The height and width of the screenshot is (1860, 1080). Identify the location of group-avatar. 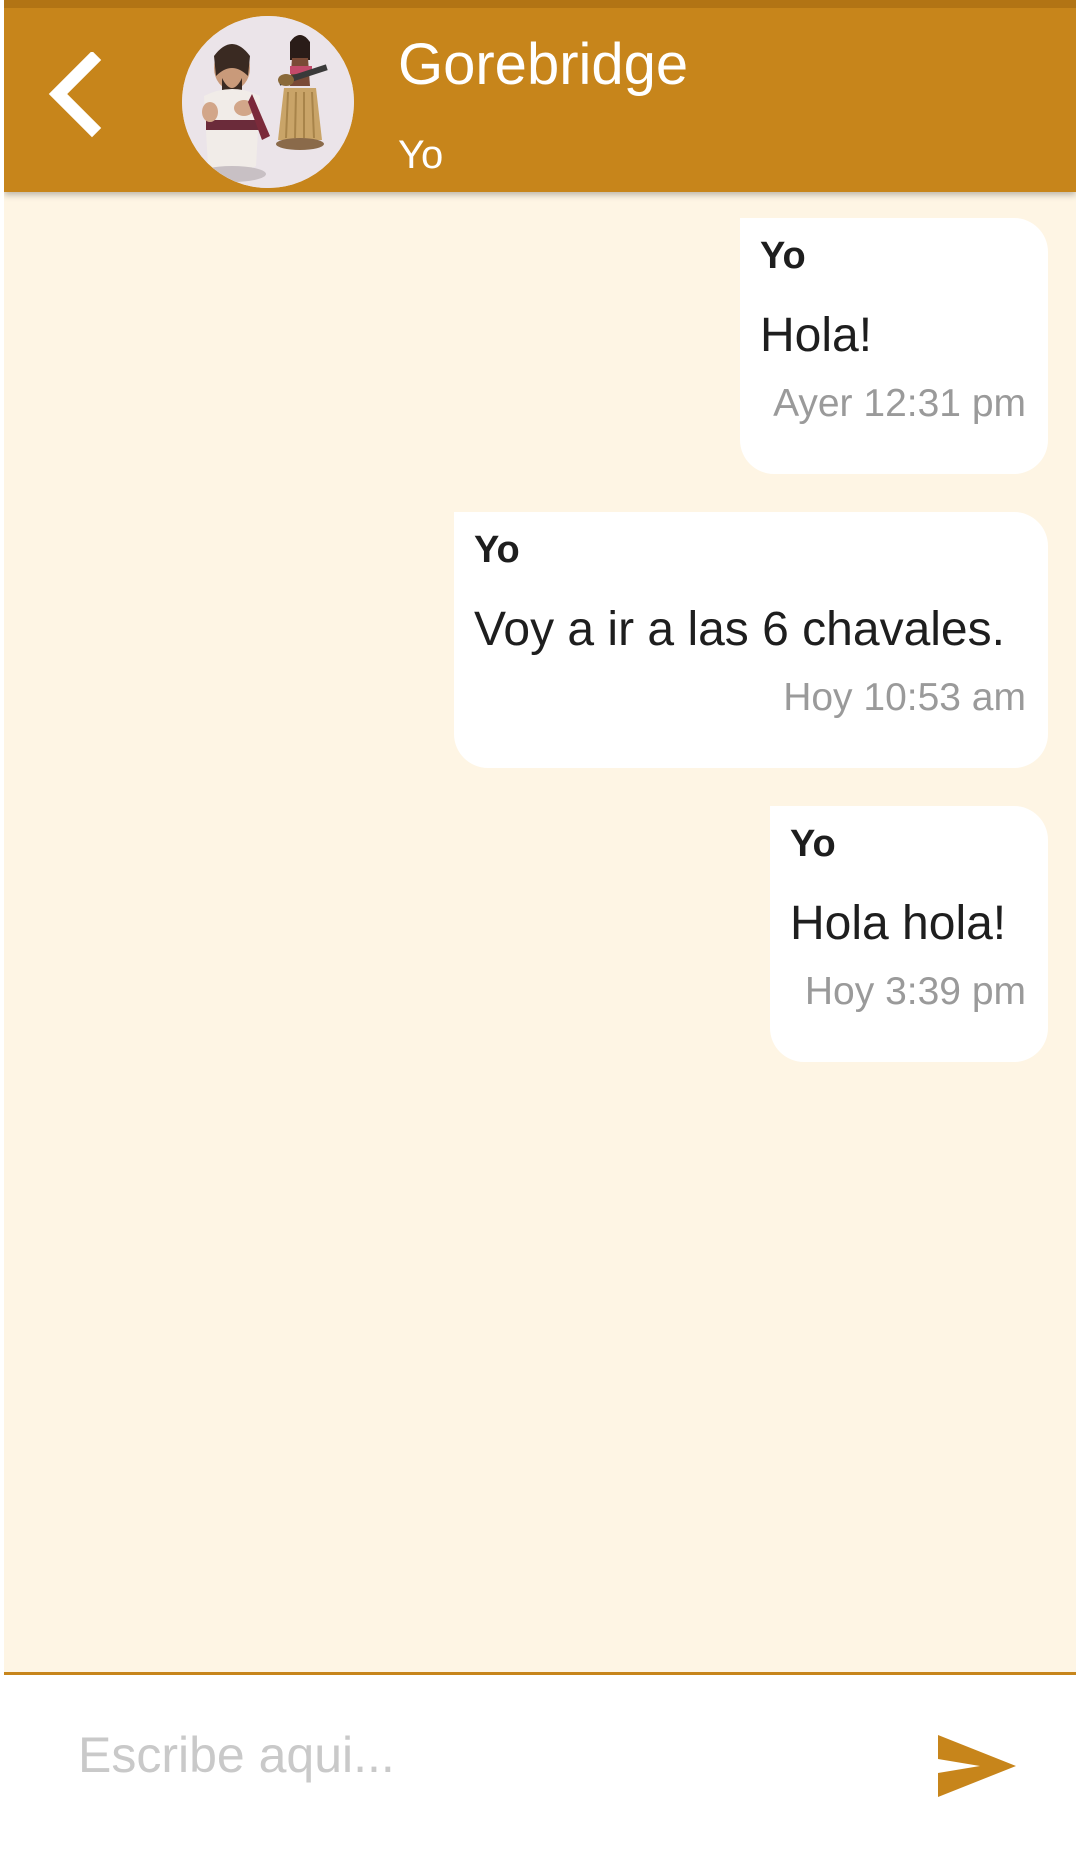
(268, 102).